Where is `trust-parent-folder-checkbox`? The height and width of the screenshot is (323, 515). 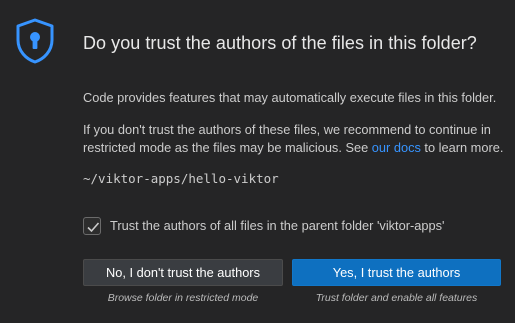 trust-parent-folder-checkbox is located at coordinates (92, 226).